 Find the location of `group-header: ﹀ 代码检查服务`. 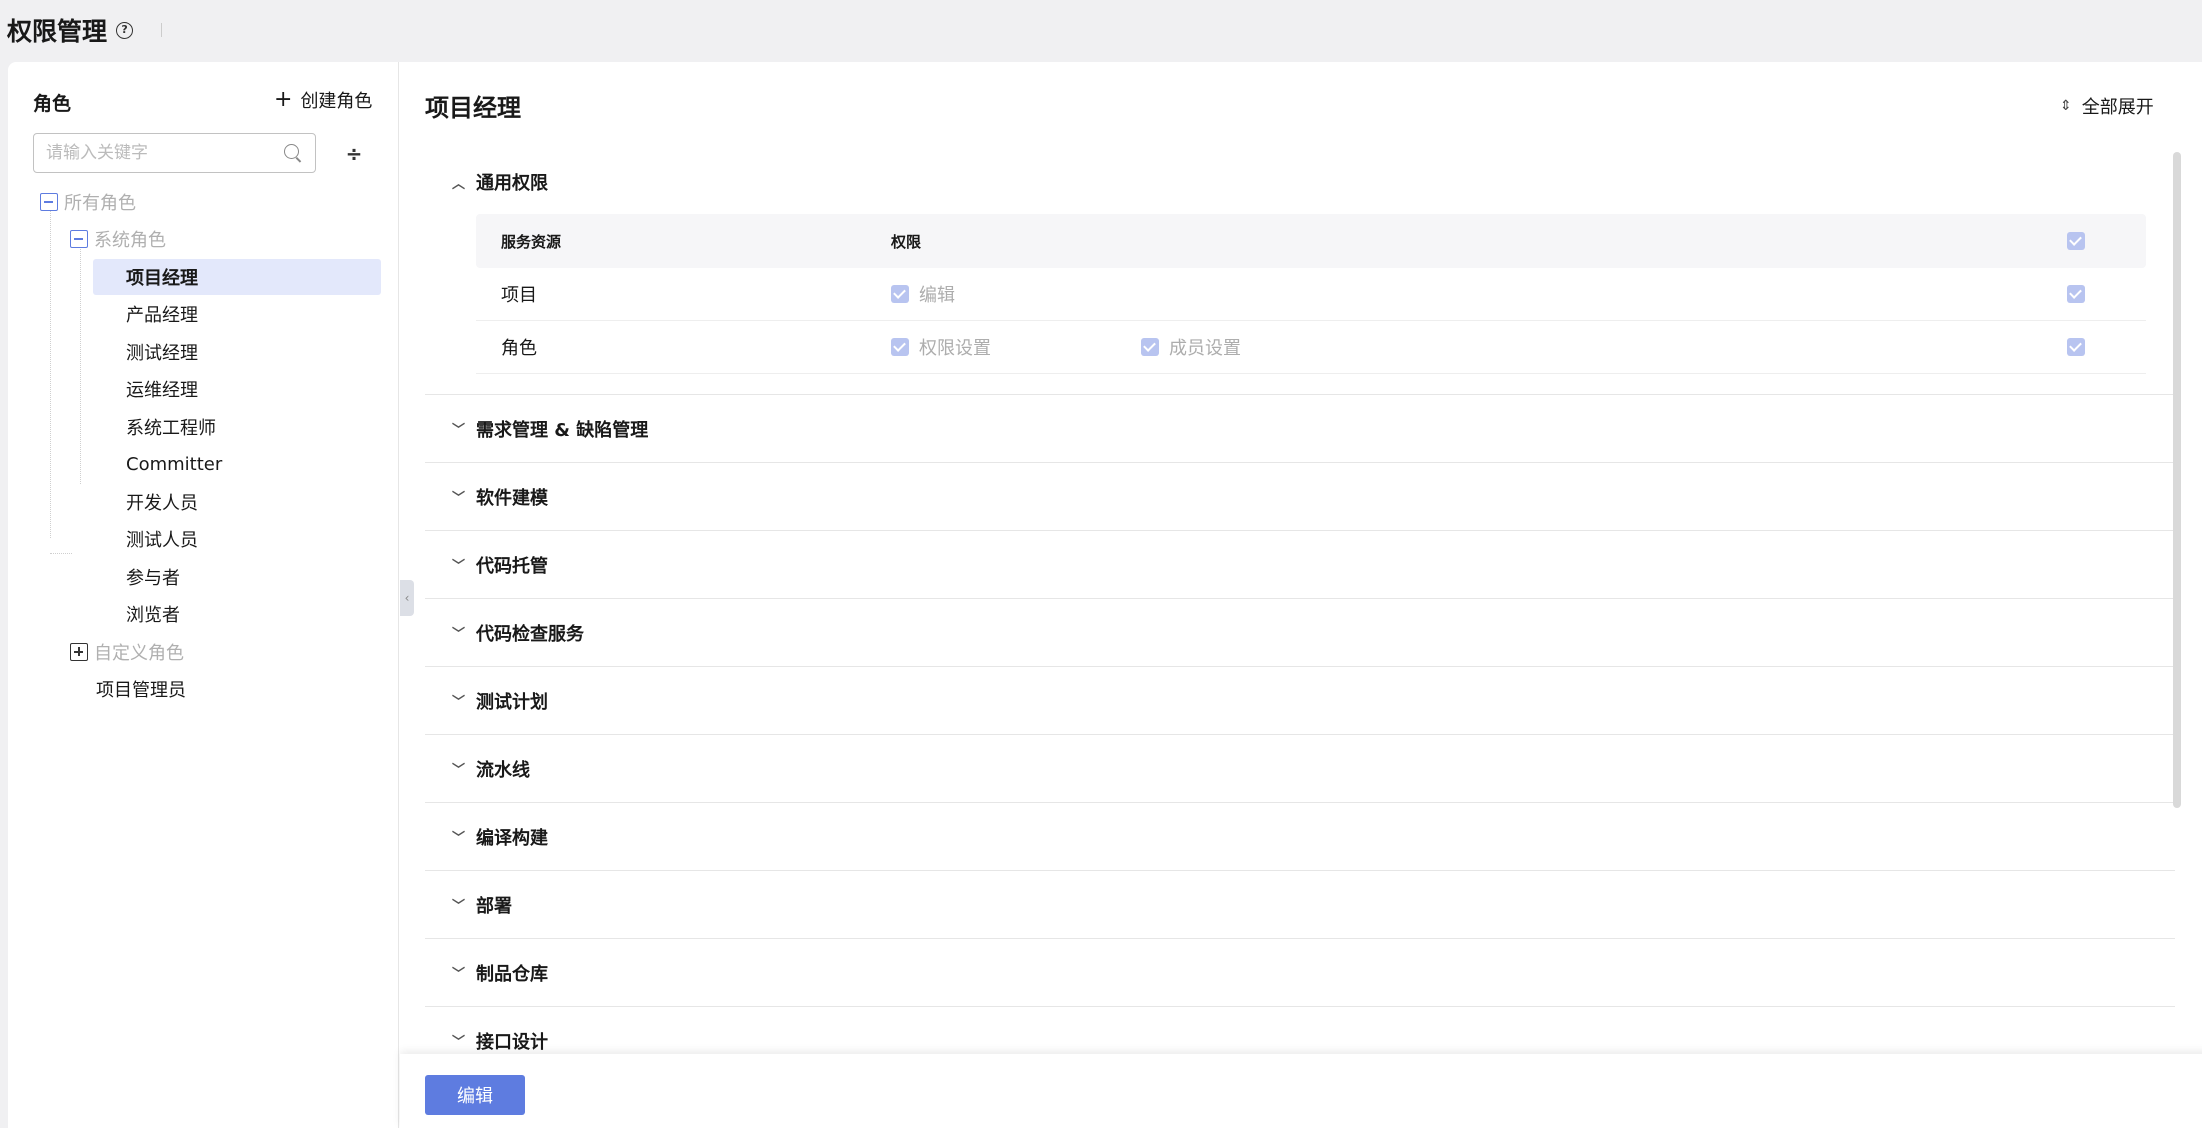

group-header: ﹀ 代码检查服务 is located at coordinates (1300, 632).